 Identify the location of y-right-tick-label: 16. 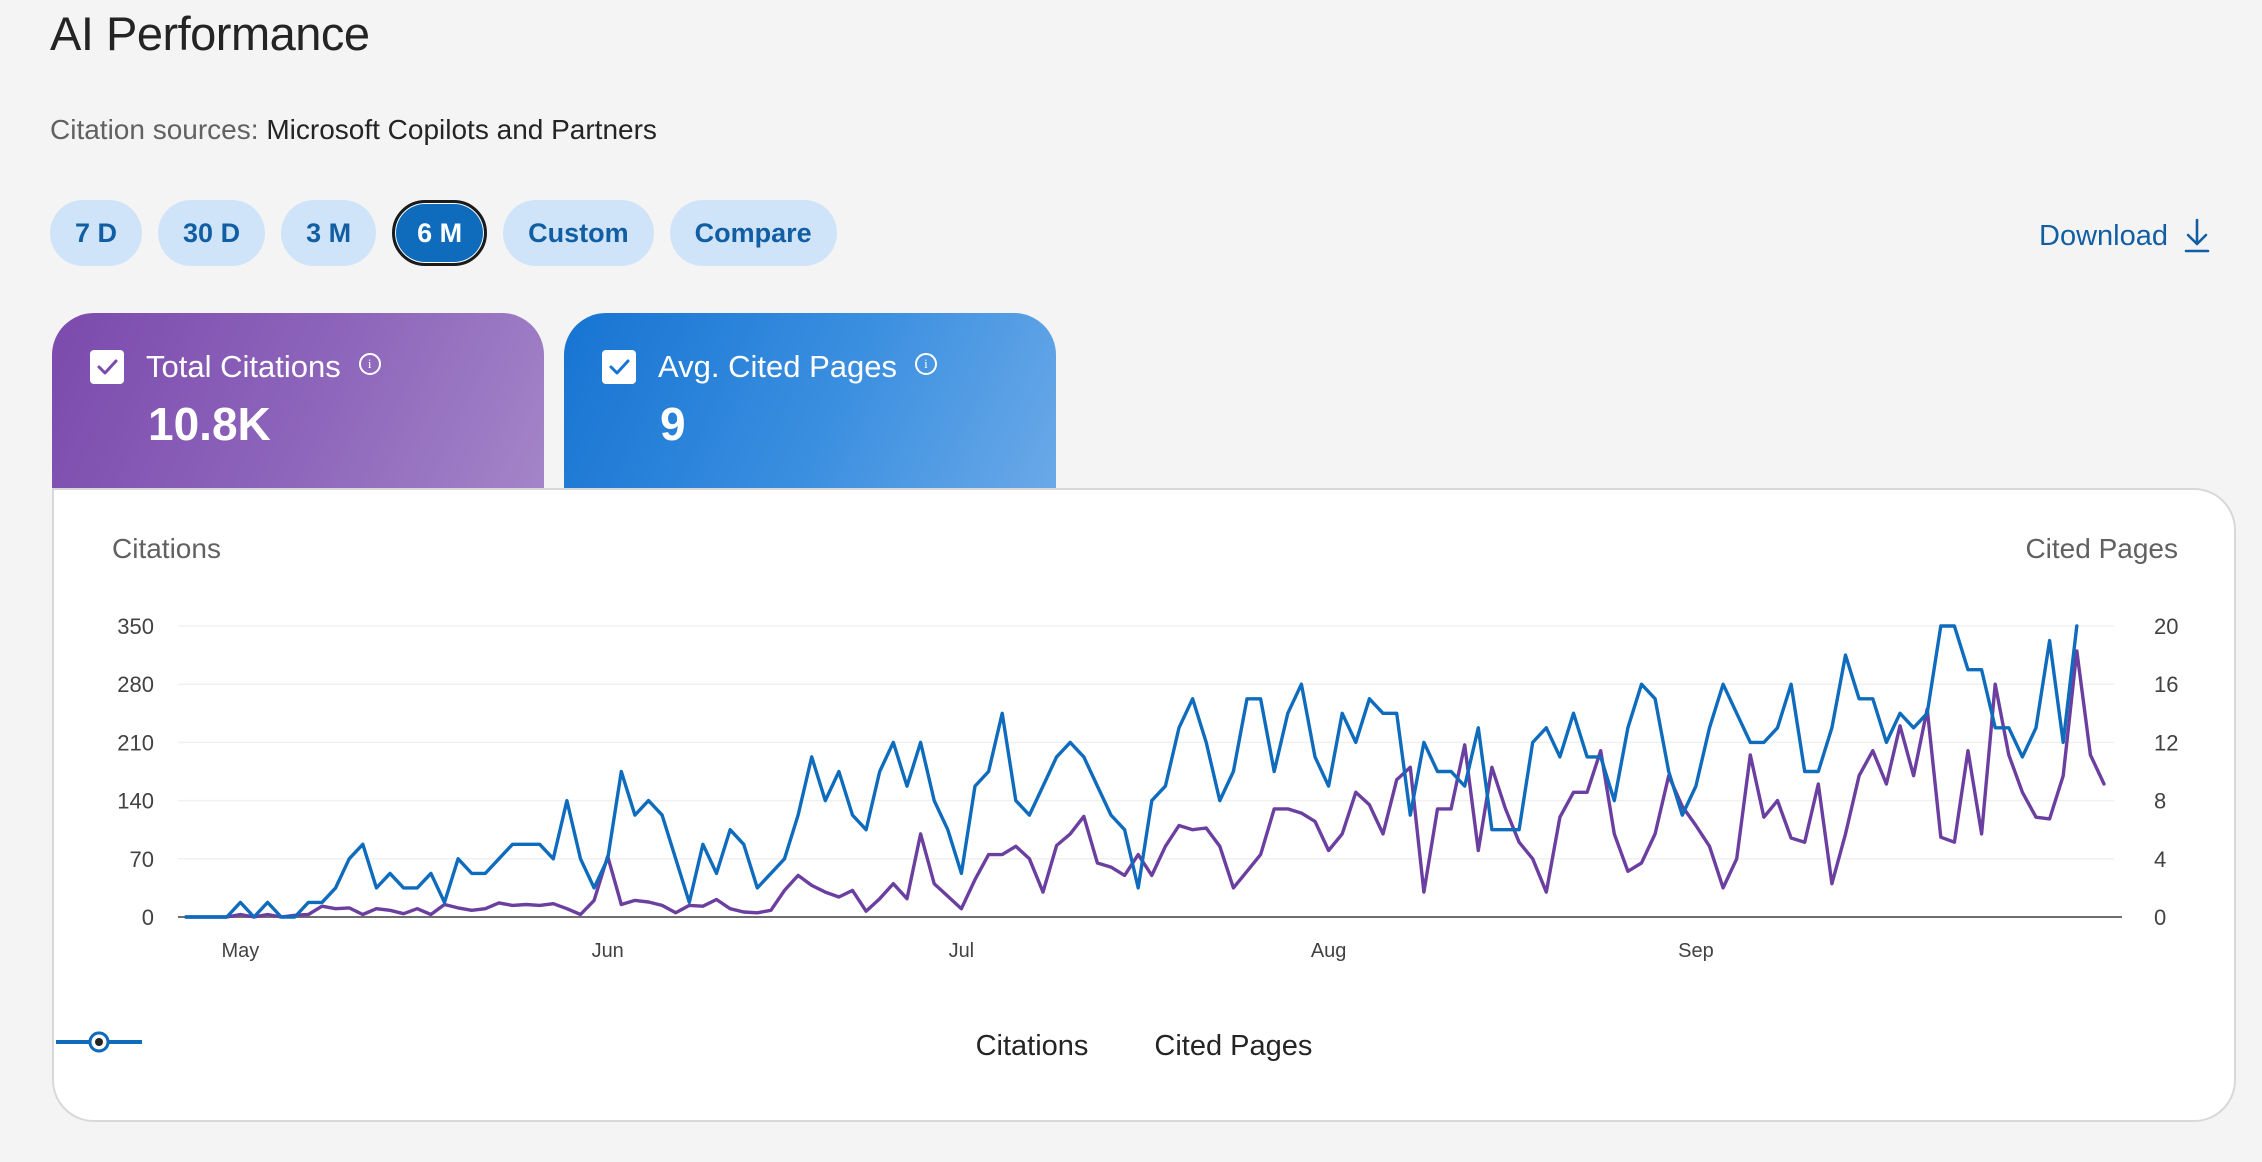
(2166, 684).